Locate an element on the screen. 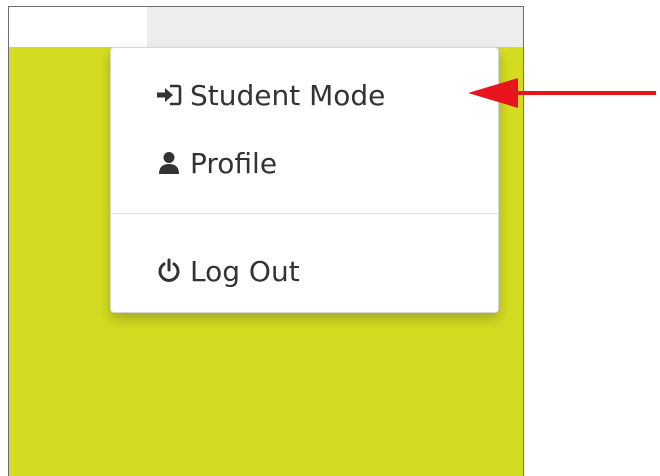  profile-label: Profile is located at coordinates (234, 163).